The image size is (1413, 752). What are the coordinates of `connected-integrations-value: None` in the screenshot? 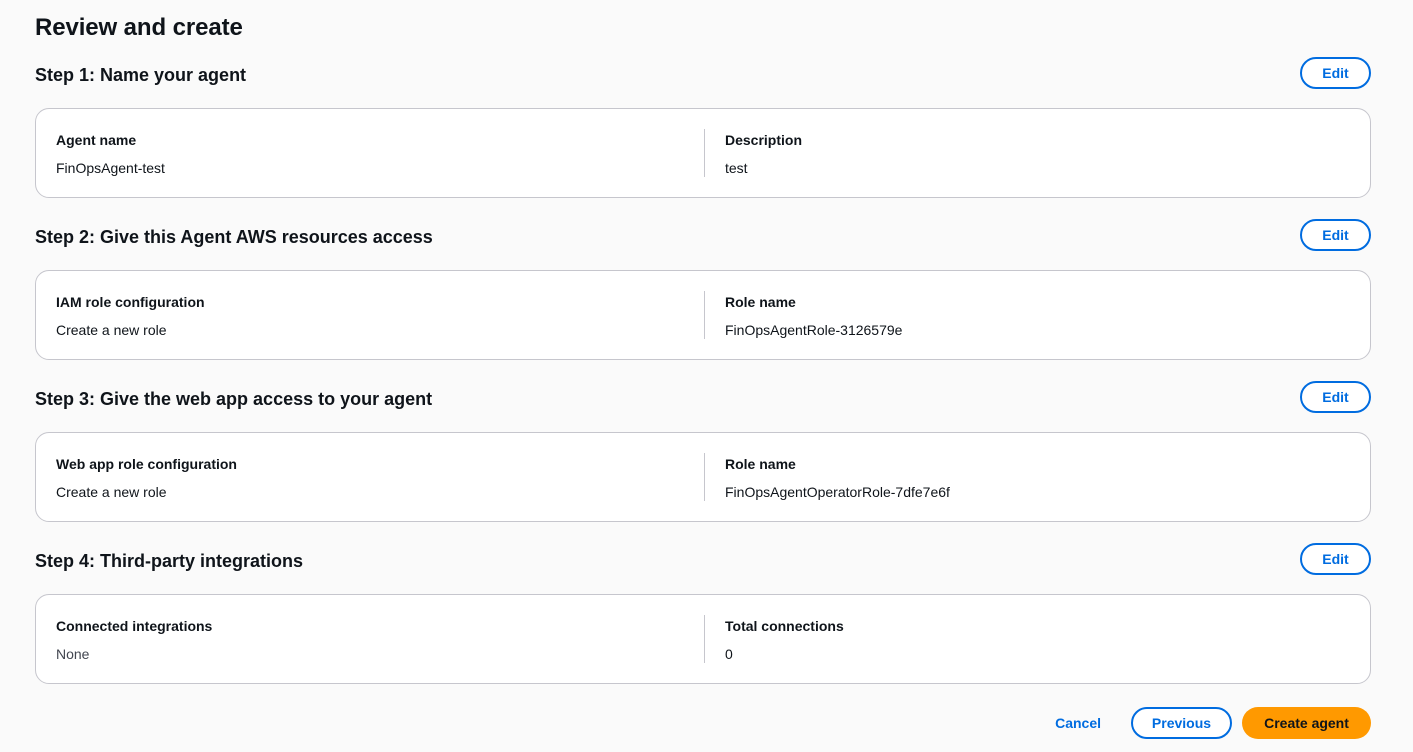 It's located at (73, 654).